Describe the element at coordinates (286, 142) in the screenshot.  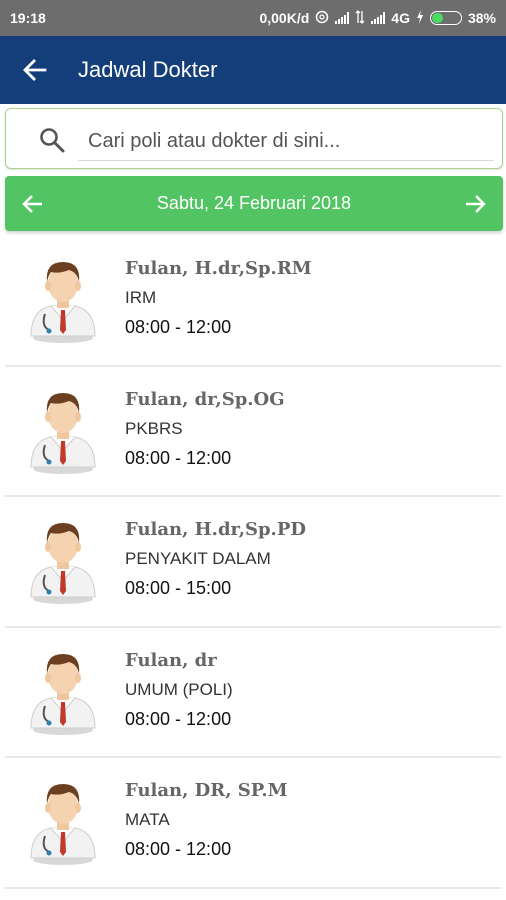
I see `search-input` at that location.